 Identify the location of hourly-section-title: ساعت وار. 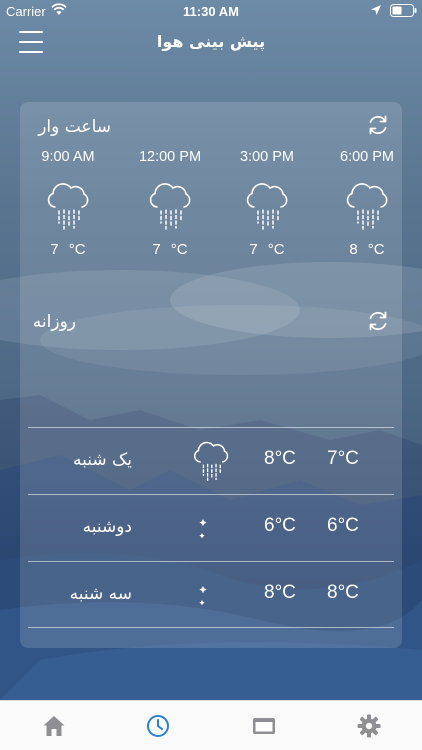
(74, 127).